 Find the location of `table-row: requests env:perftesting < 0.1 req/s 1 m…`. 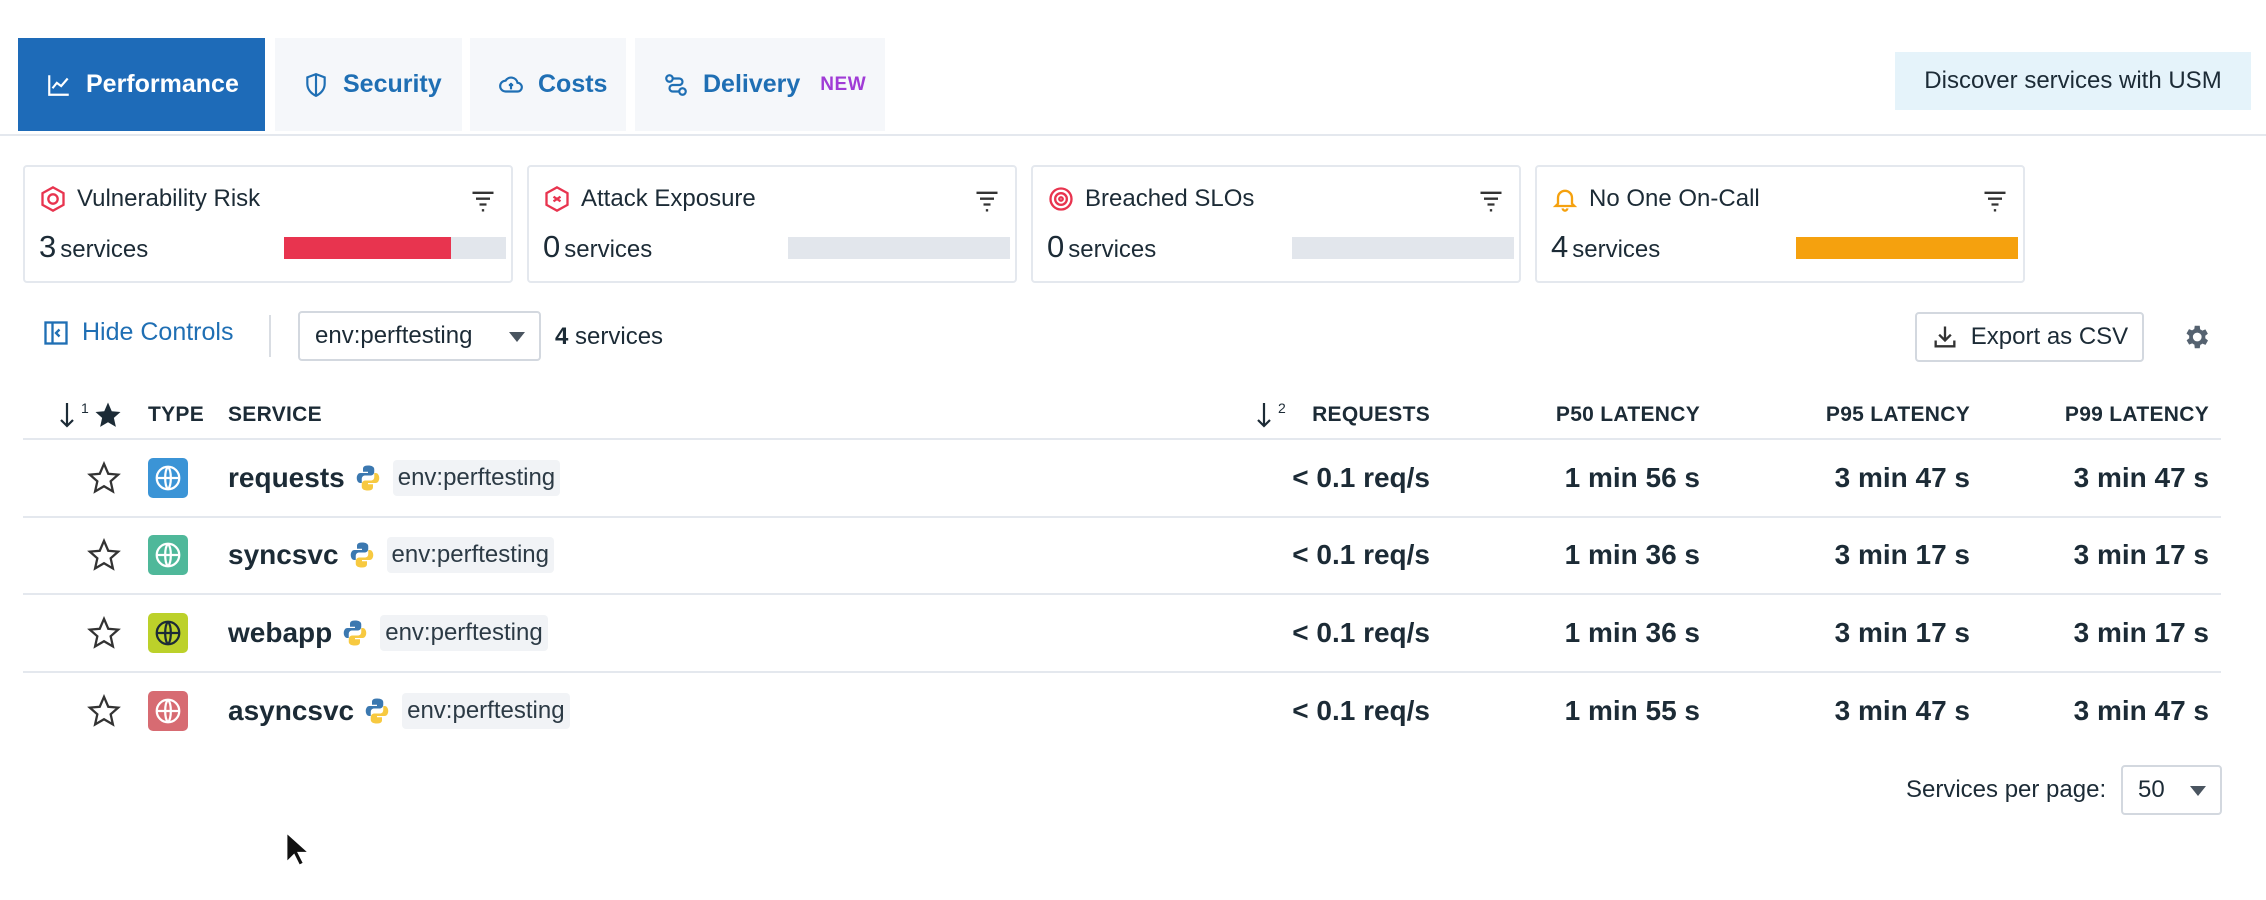

table-row: requests env:perftesting < 0.1 req/s 1 m… is located at coordinates (1122, 479).